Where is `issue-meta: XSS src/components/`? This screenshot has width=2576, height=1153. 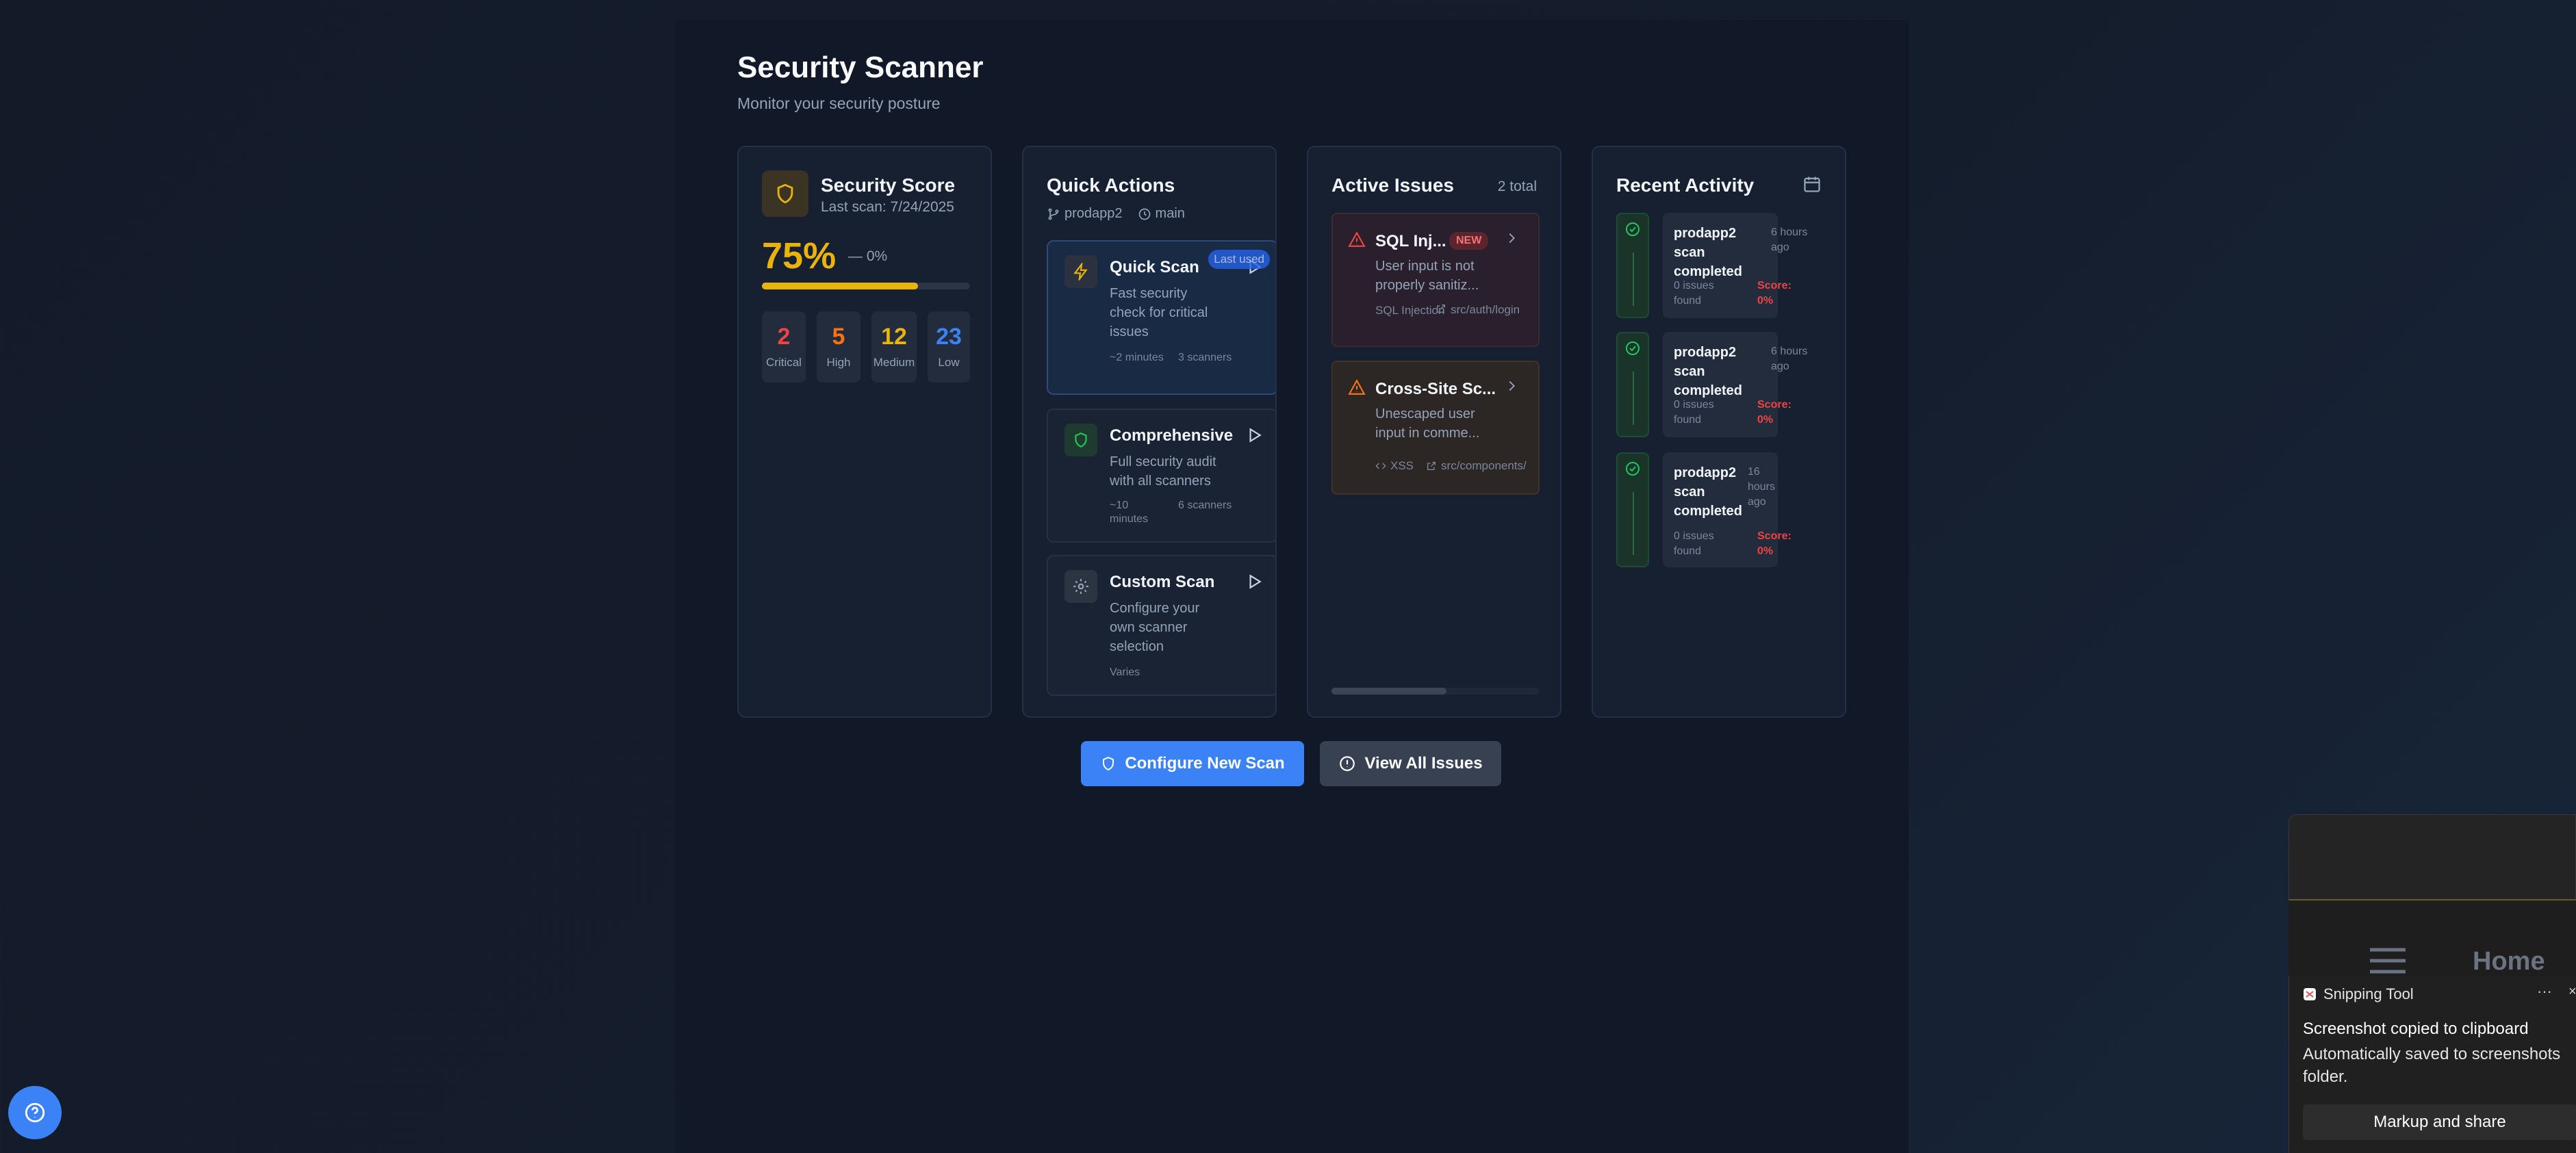 issue-meta: XSS src/components/ is located at coordinates (1451, 466).